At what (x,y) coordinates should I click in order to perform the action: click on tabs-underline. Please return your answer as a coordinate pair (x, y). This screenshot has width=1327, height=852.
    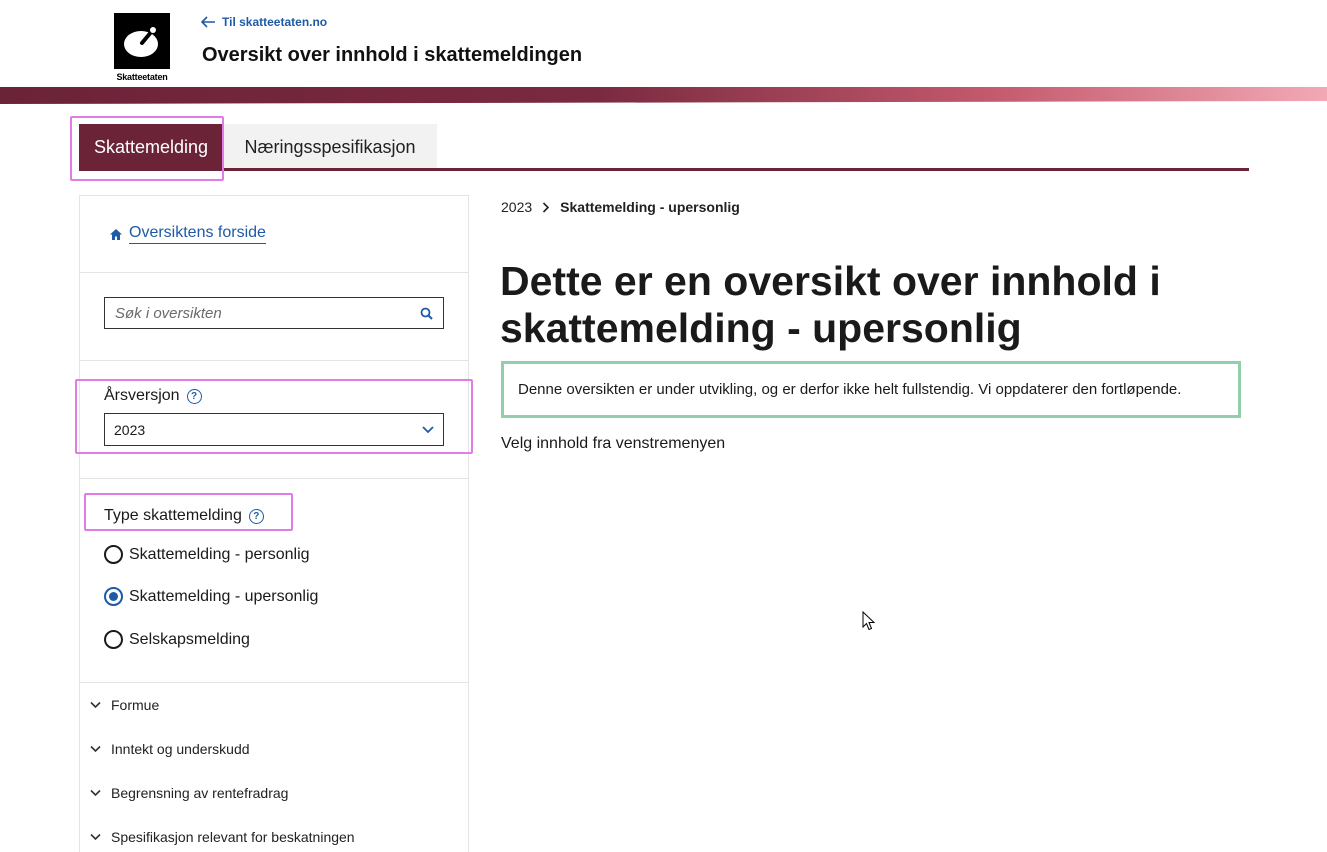
    Looking at the image, I should click on (664, 169).